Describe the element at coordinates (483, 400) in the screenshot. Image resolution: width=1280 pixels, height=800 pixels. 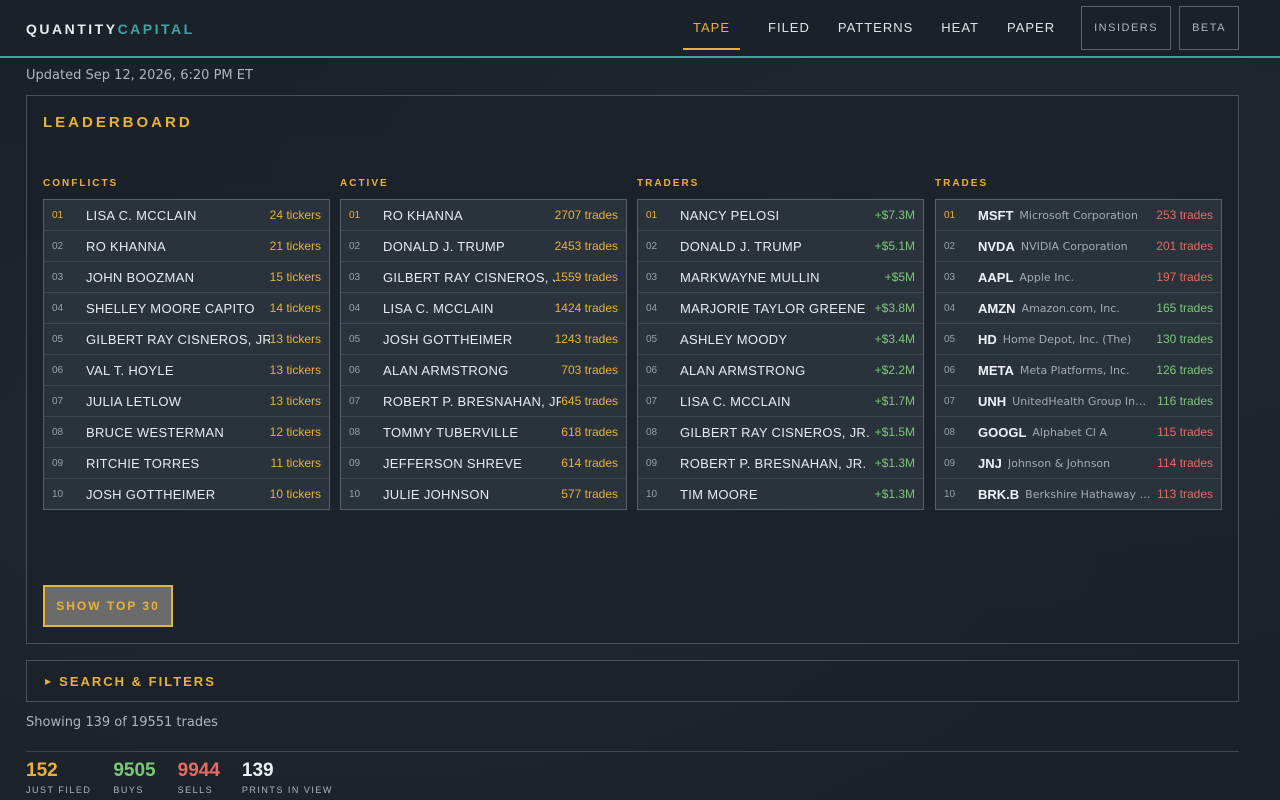
I see `active-row: 07 ROBERT P. BRESNAHAN, JR. 645 trades` at that location.